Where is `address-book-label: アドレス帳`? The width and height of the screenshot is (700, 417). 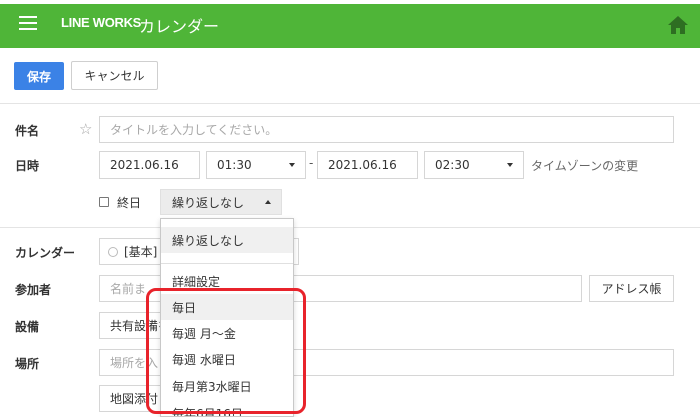 address-book-label: アドレス帳 is located at coordinates (631, 289).